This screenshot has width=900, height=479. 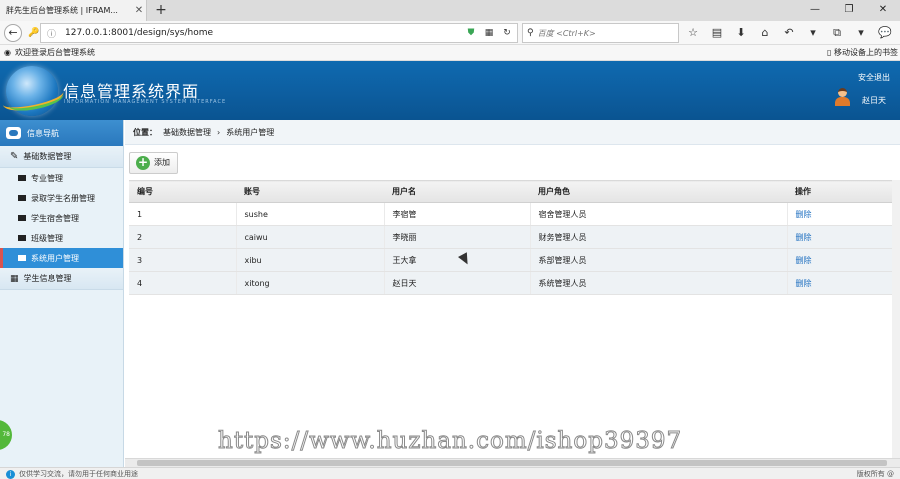 I want to click on vertical-scrollbar, so click(x=896, y=319).